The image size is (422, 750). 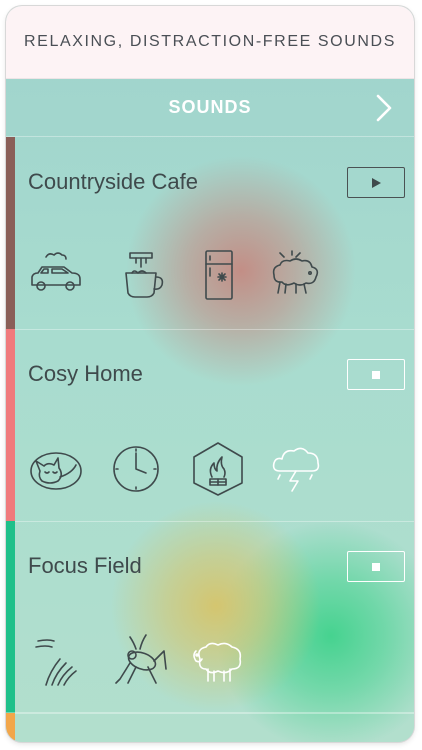 I want to click on page-title: SOUNDS, so click(x=210, y=106).